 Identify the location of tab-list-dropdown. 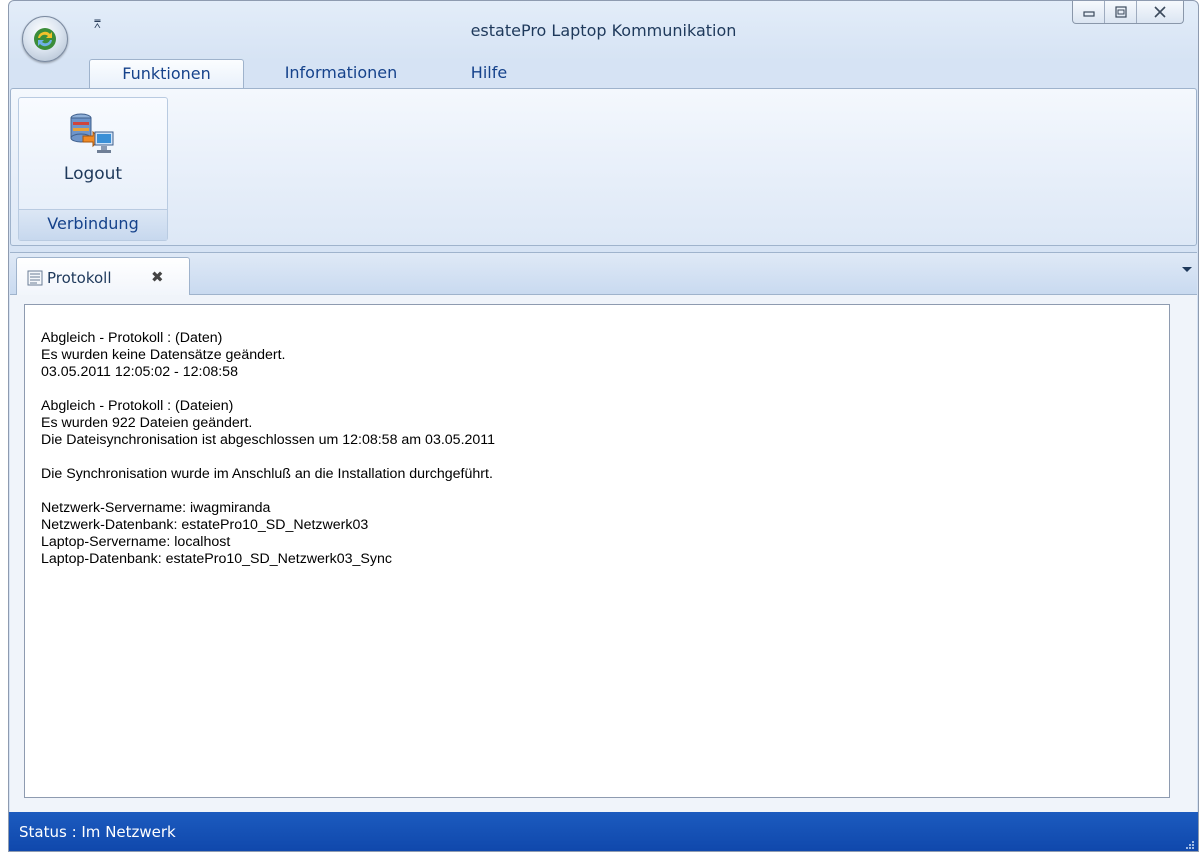
(1187, 269).